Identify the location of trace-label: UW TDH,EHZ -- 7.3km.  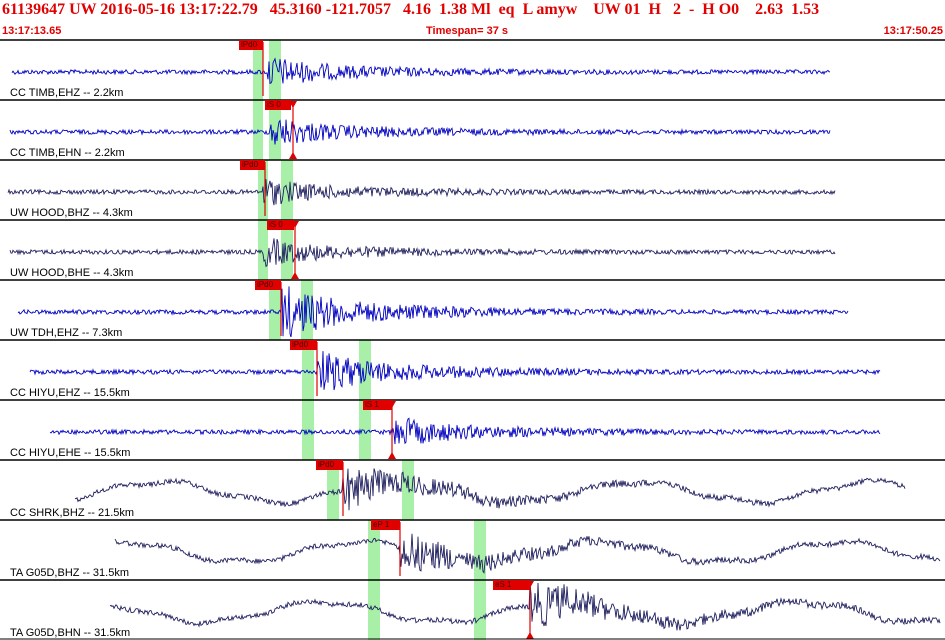
(66, 333).